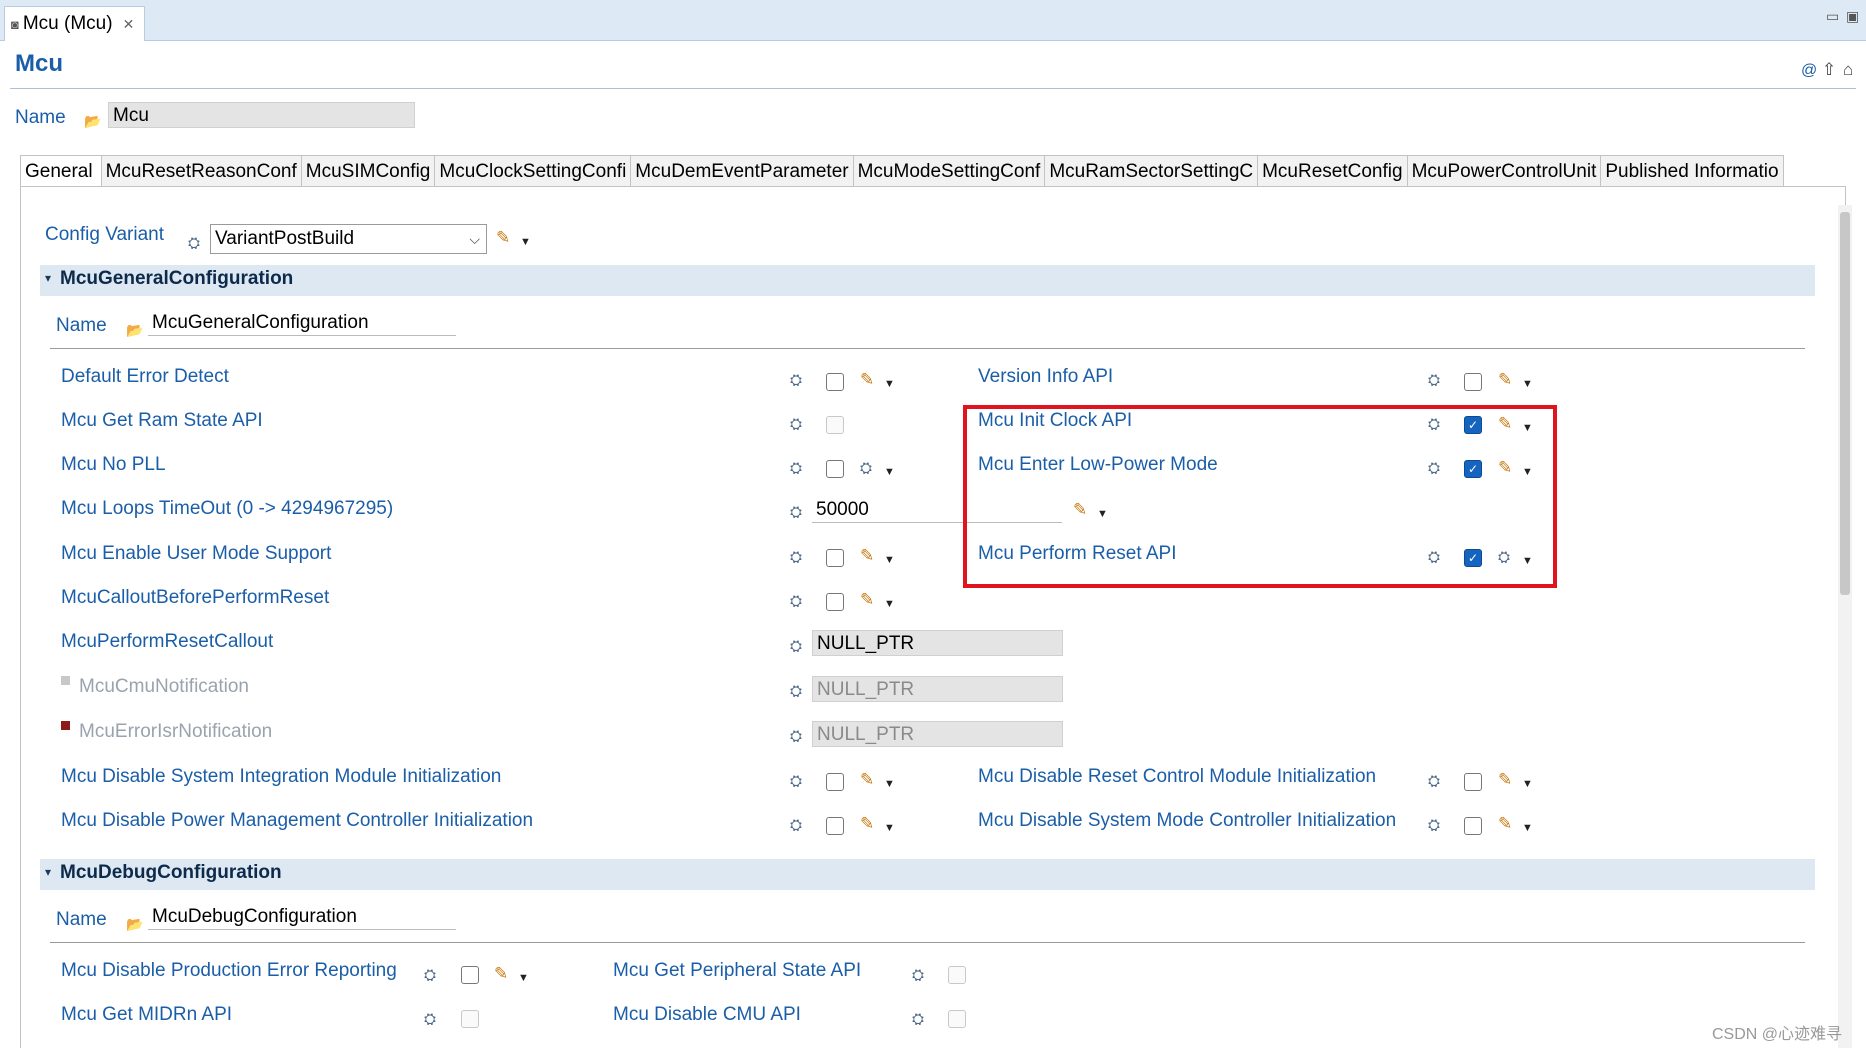 This screenshot has width=1866, height=1048. What do you see at coordinates (1852, 16) in the screenshot?
I see `maximize-icon: ▣` at bounding box center [1852, 16].